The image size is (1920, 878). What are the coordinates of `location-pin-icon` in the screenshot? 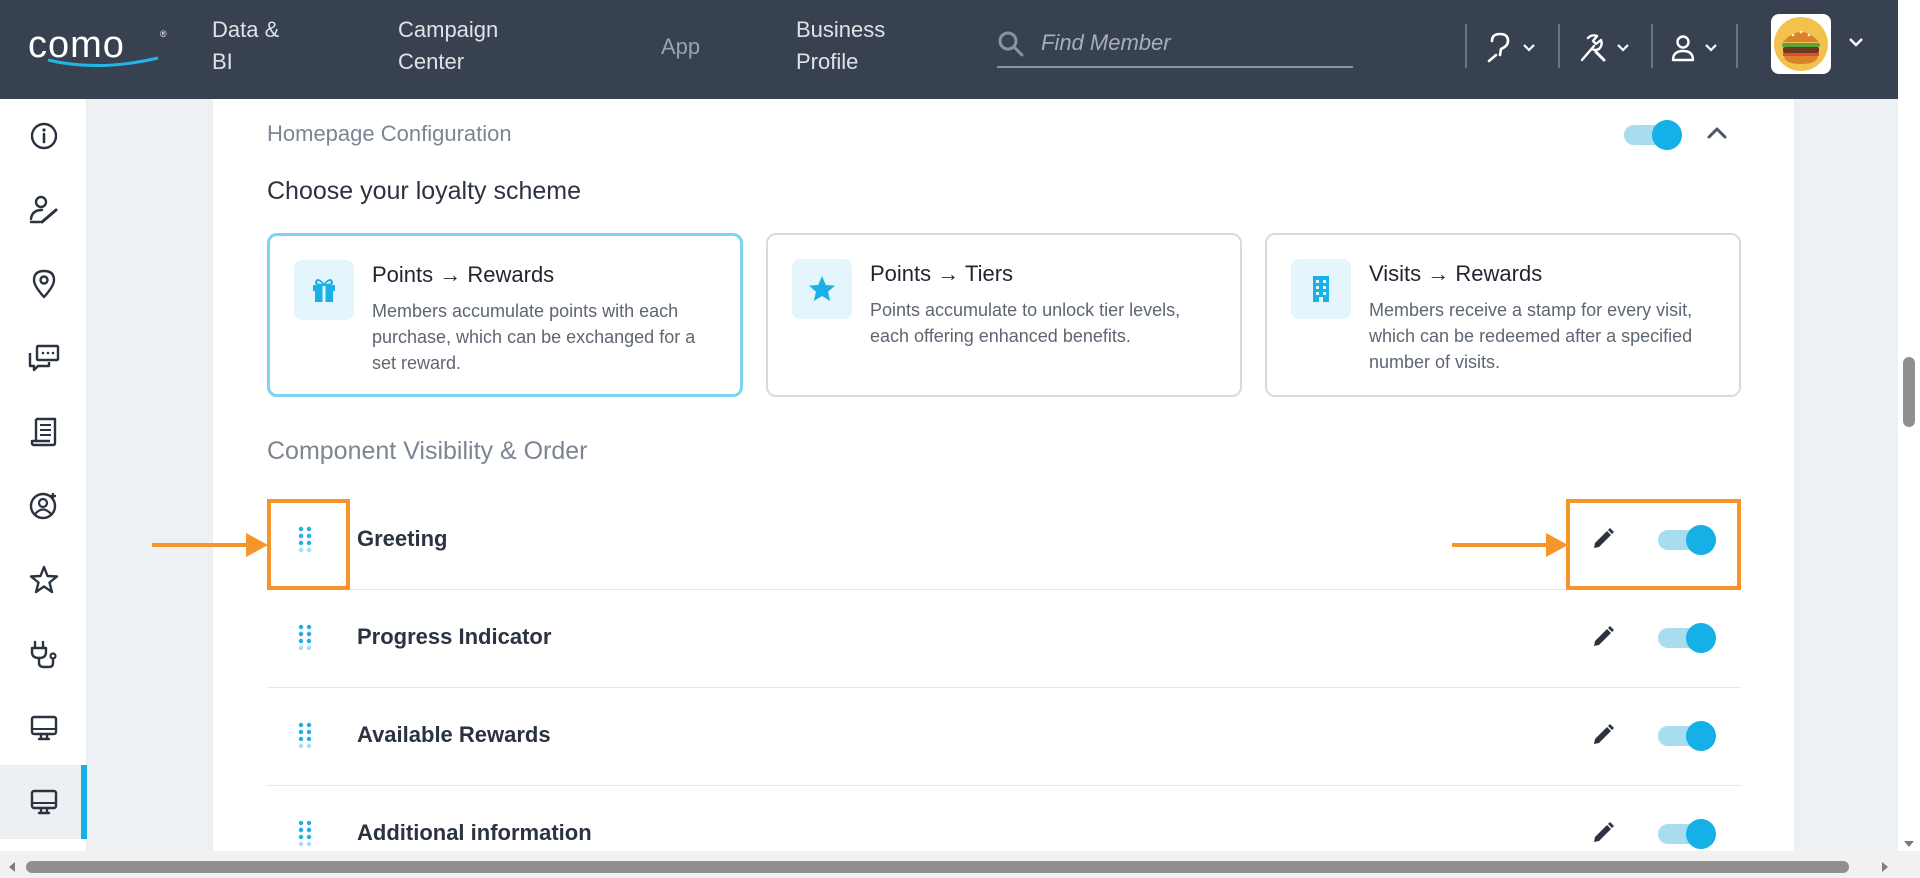 It's located at (43, 284).